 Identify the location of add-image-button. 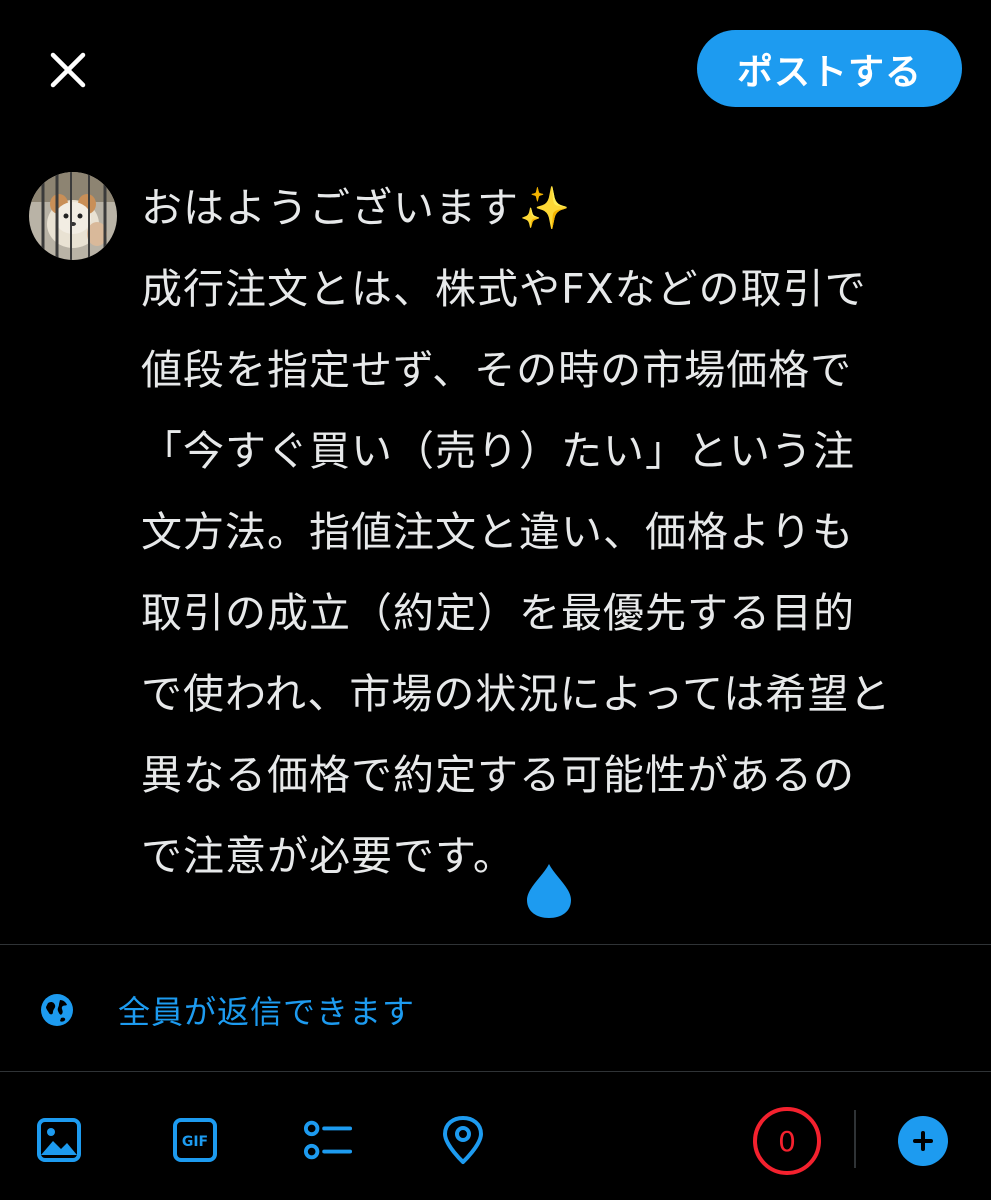
(59, 1140).